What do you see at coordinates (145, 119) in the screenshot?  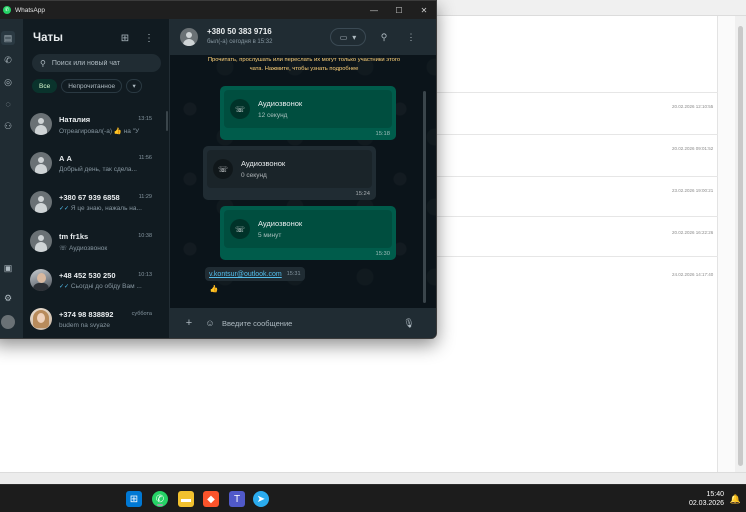 I see `chat-time: 13:15` at bounding box center [145, 119].